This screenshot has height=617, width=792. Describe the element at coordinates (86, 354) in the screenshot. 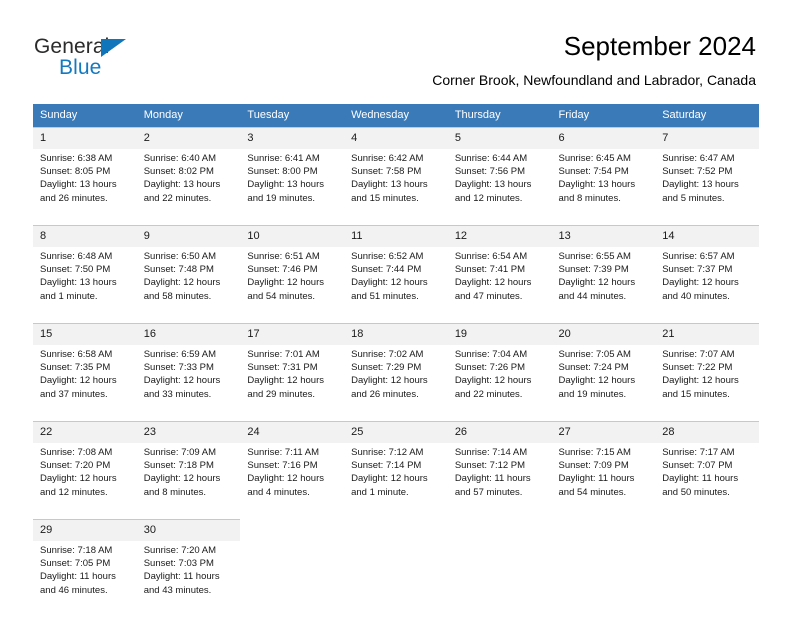

I see `sunrise-text: Sunrise: 6:58 AM` at that location.